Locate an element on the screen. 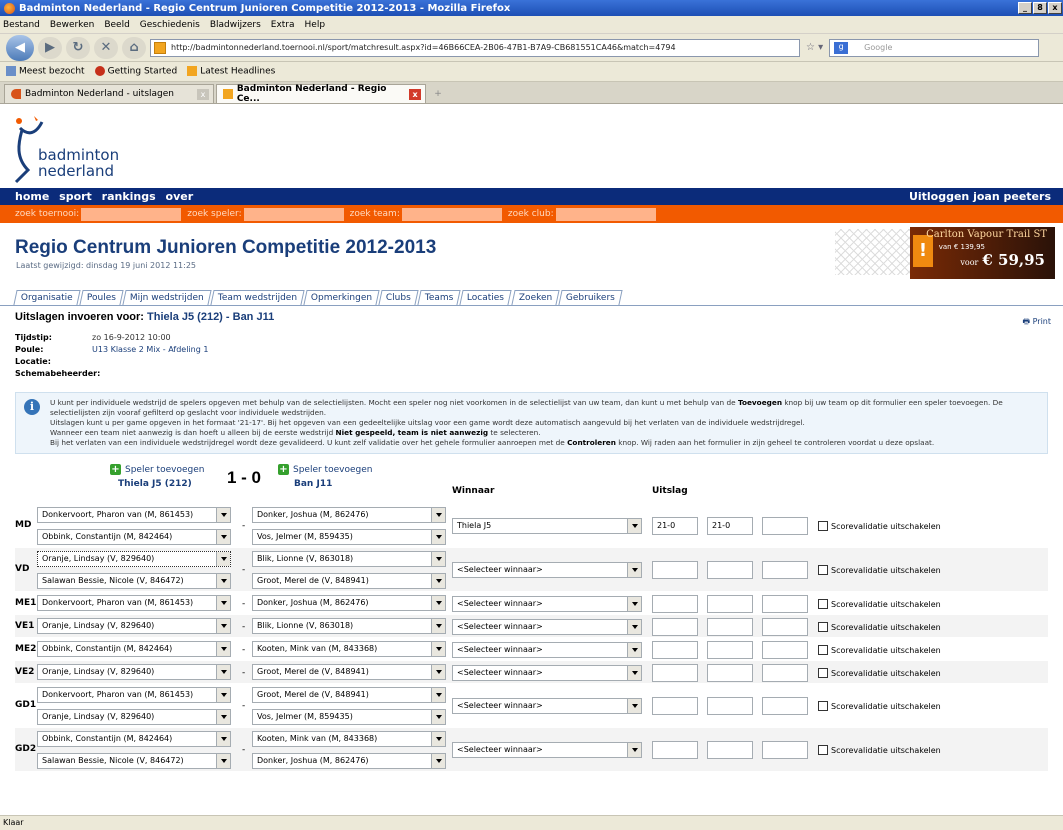 Image resolution: width=1063 pixels, height=830 pixels. menu-bestand: Bestand is located at coordinates (21, 25).